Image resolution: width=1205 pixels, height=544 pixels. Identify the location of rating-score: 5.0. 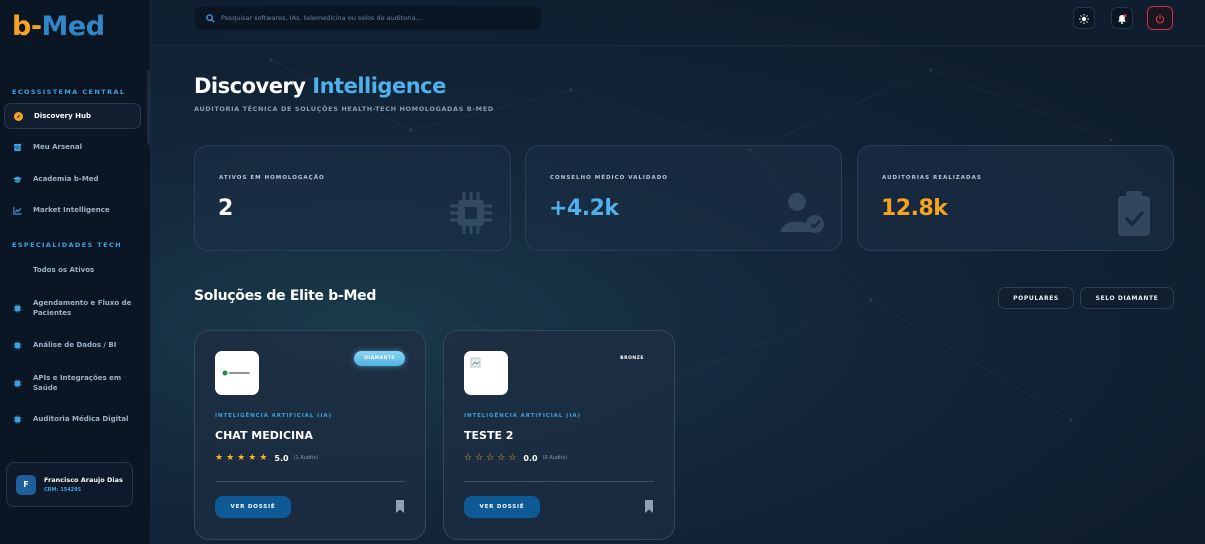
(281, 458).